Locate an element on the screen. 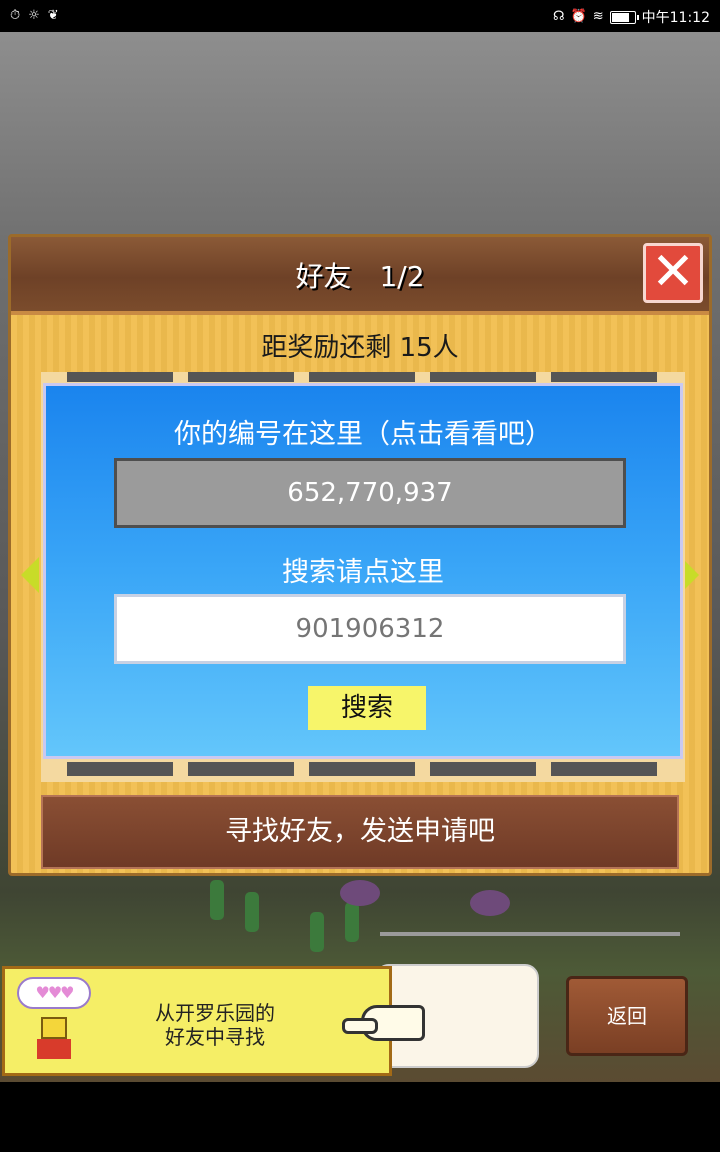 The image size is (720, 1152). panel-header: 好友 1/2 ✕ is located at coordinates (360, 276).